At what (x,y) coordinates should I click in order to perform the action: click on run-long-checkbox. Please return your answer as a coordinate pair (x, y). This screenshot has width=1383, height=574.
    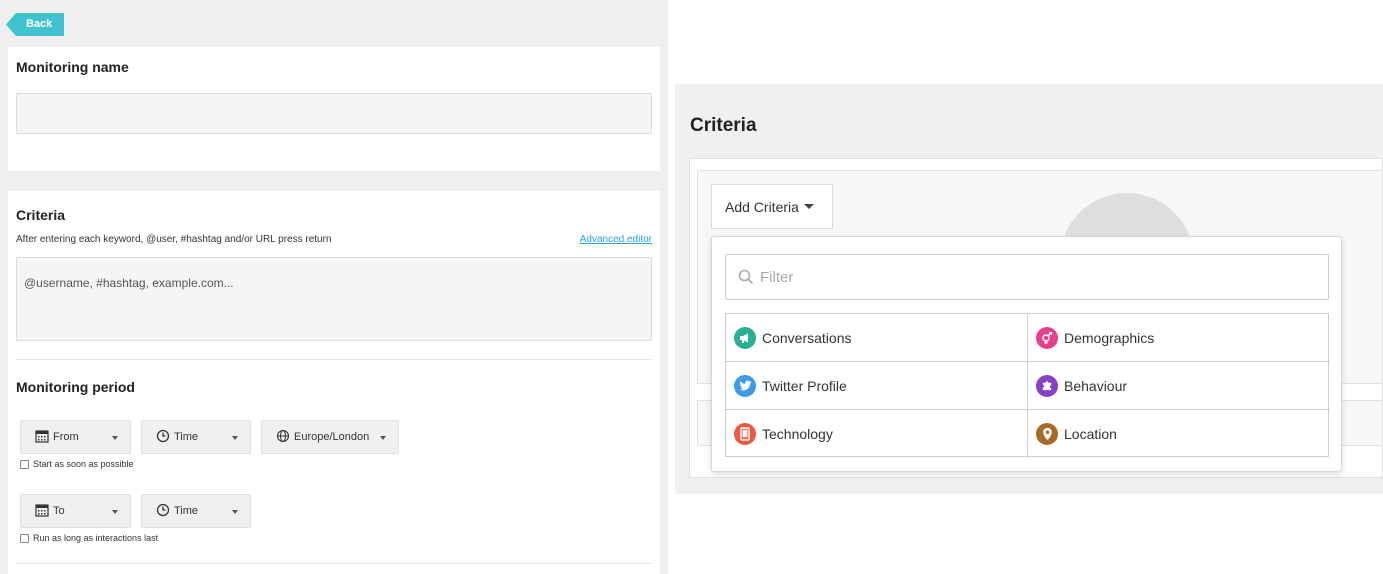
    Looking at the image, I should click on (24, 538).